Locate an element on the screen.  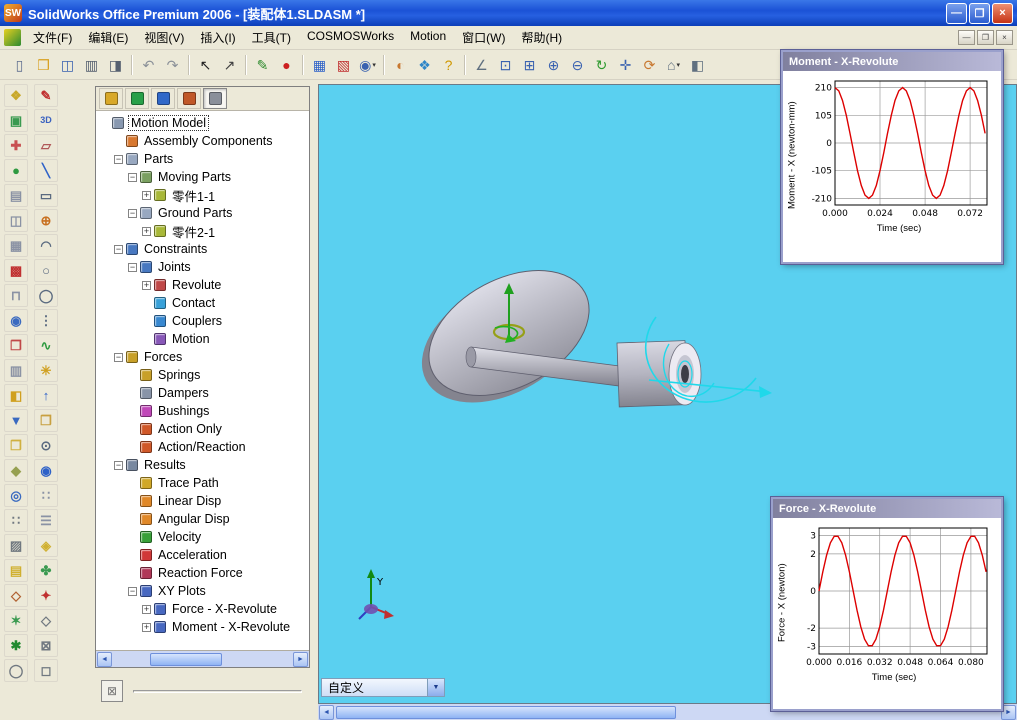
minimize-button: — is located at coordinates (956, 13).